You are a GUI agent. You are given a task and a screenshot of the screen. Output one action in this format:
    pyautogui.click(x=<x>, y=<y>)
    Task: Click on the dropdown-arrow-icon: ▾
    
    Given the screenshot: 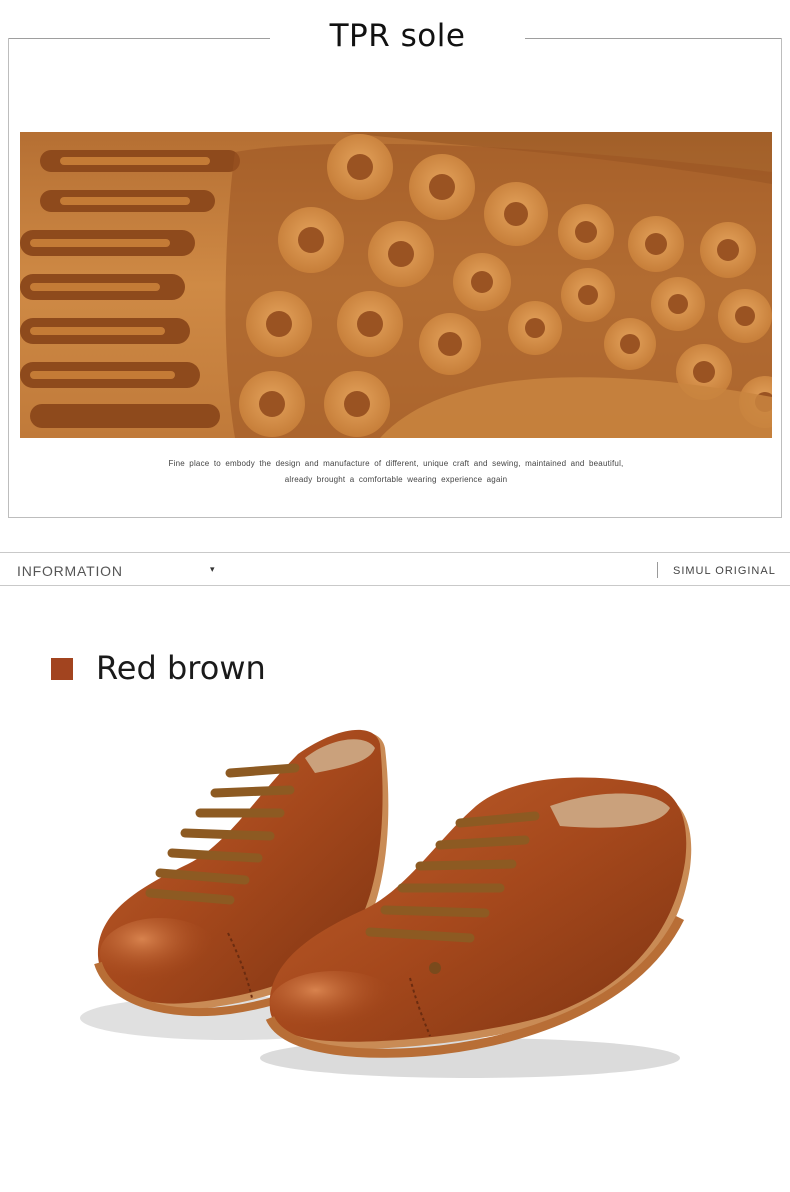 What is the action you would take?
    pyautogui.click(x=212, y=569)
    